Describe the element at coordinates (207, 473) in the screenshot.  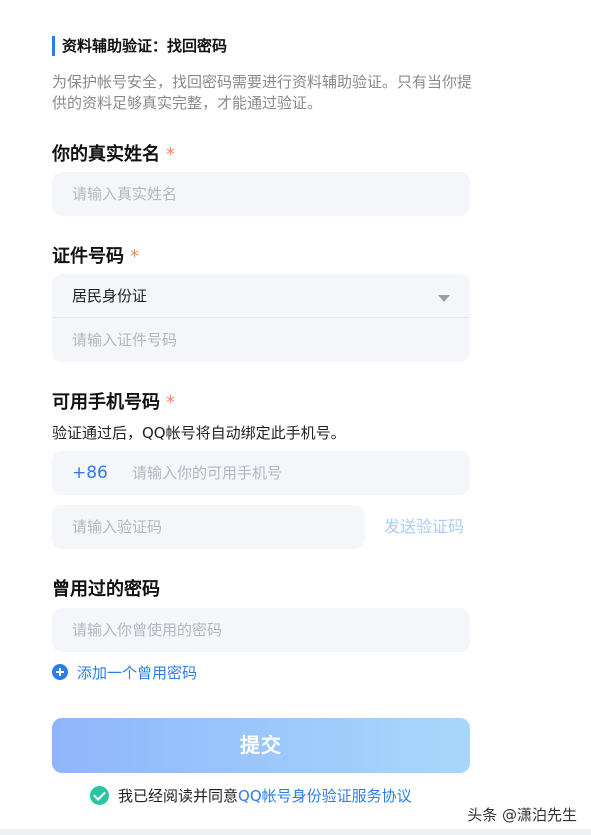
I see `phone-input: 请输入你的可用手机号` at that location.